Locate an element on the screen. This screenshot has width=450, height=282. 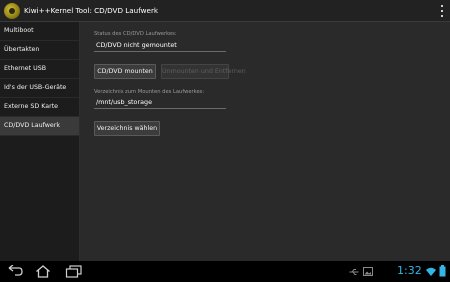
sidebar-item-uebertakten: Übertakten is located at coordinates (39, 50).